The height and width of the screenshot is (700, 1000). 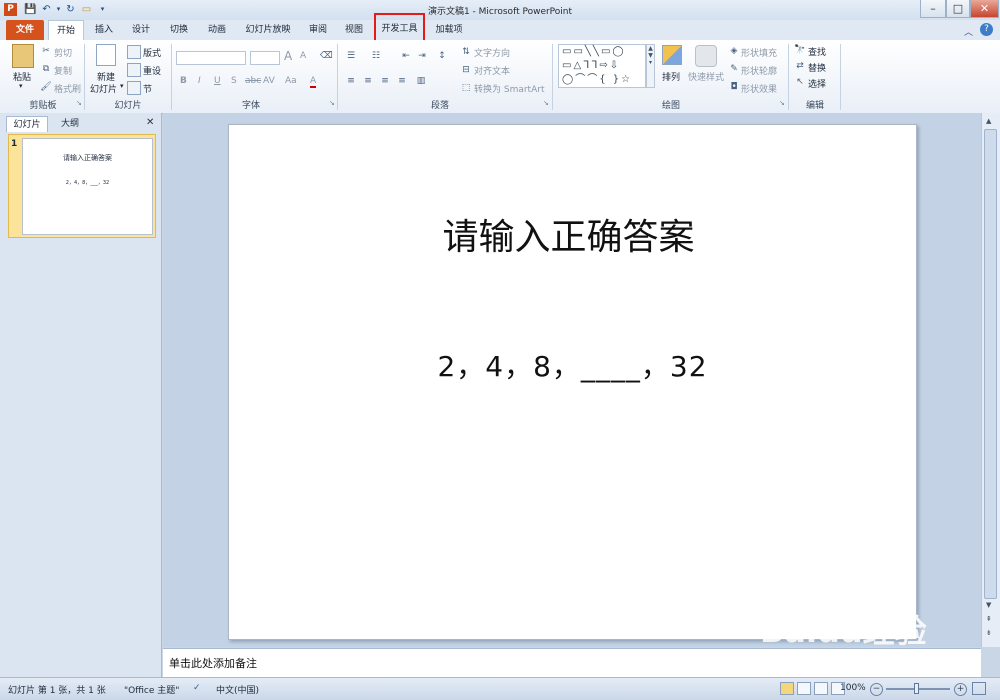 I want to click on reading-view-button, so click(x=821, y=688).